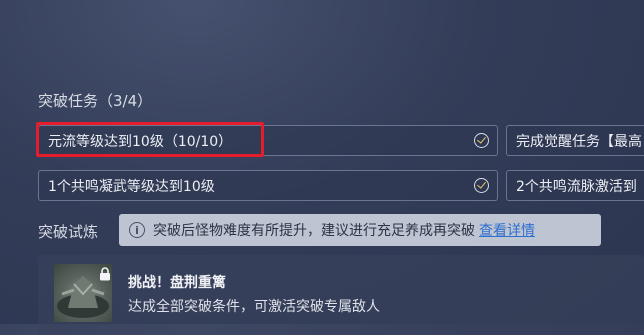 This screenshot has height=335, width=644. I want to click on task-label-3: 1个共鸣凝武等级达到10级, so click(131, 186).